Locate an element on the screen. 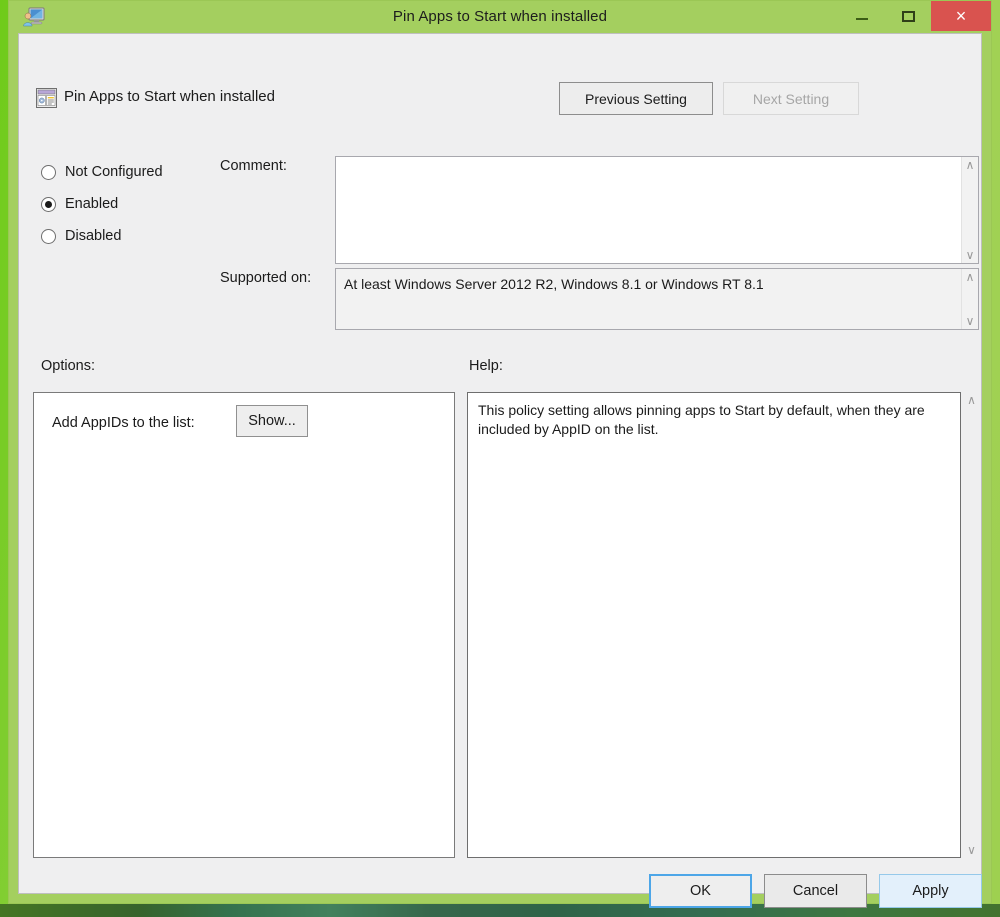 Image resolution: width=1000 pixels, height=917 pixels. previous-setting-button: Previous Setting is located at coordinates (636, 98).